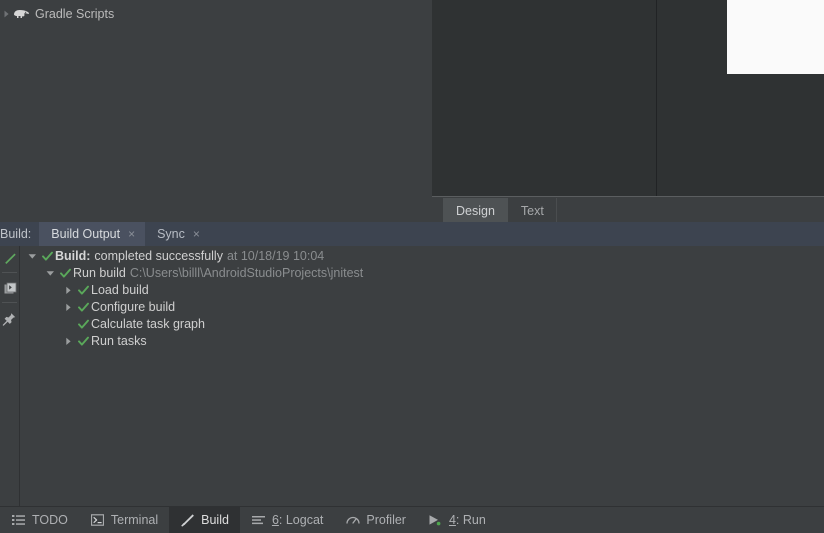 The image size is (824, 533). What do you see at coordinates (386, 520) in the screenshot?
I see `status-item-label: Profiler` at bounding box center [386, 520].